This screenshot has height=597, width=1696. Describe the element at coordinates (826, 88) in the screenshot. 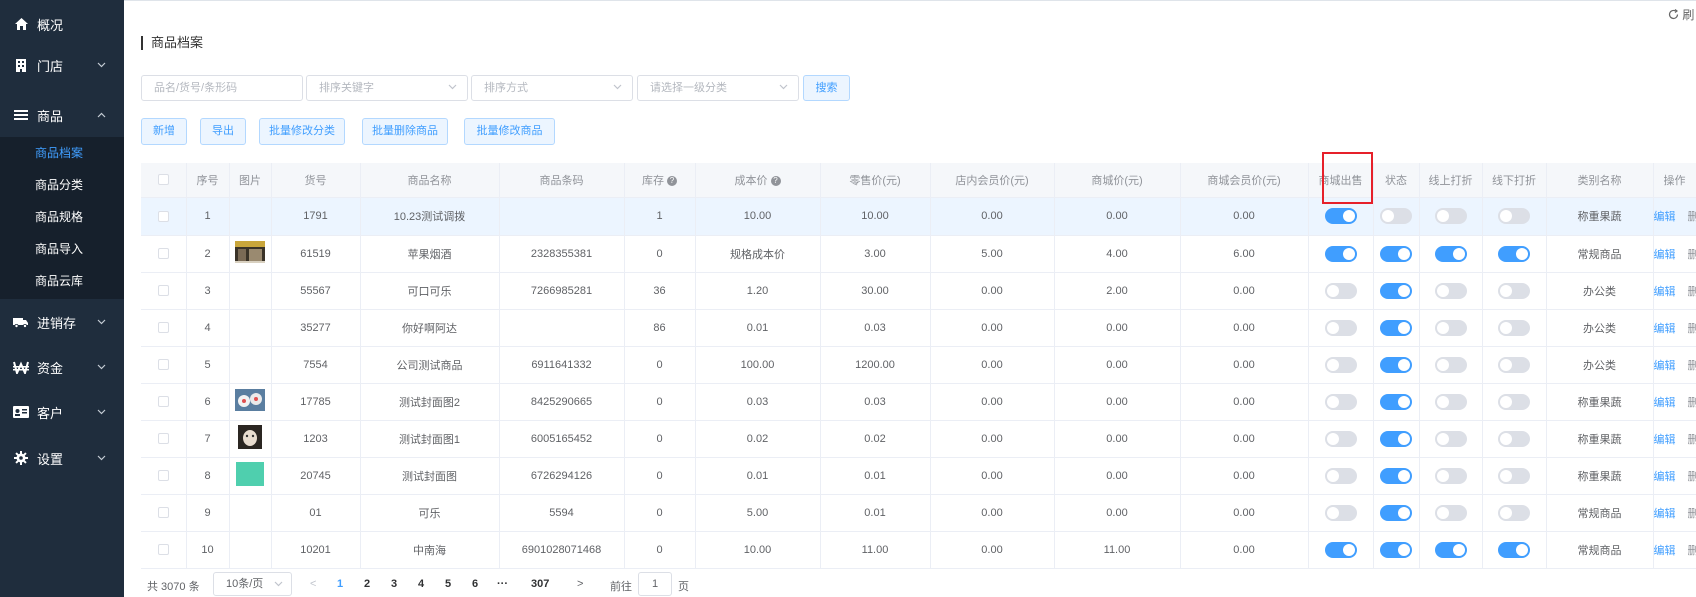

I see `search-button: 搜索` at that location.